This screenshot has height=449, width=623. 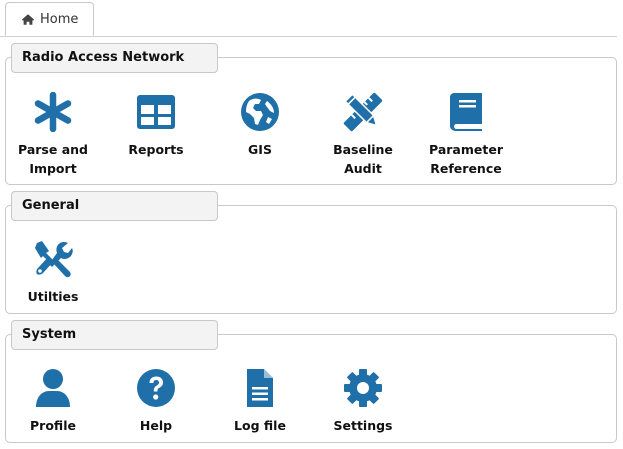 I want to click on tile-profile: Profile, so click(x=53, y=401).